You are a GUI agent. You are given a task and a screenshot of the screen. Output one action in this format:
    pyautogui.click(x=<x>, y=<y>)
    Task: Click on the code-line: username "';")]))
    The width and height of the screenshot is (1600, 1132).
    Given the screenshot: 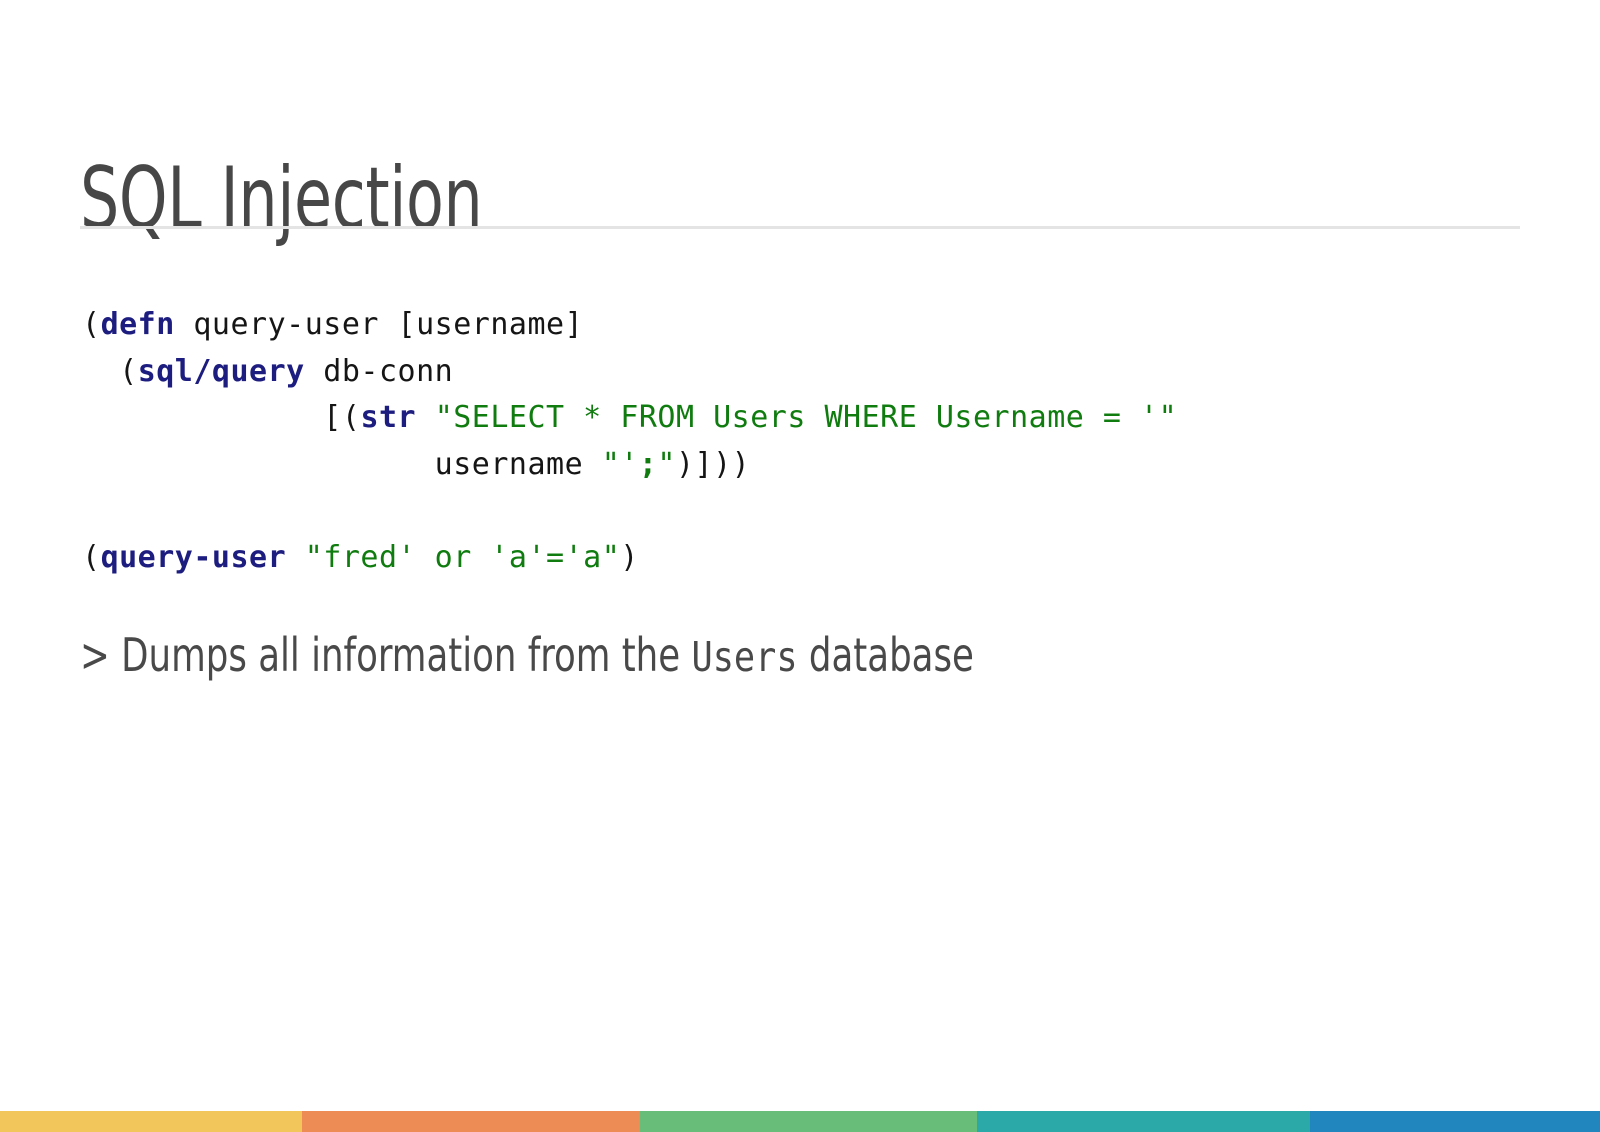 What is the action you would take?
    pyautogui.click(x=629, y=465)
    